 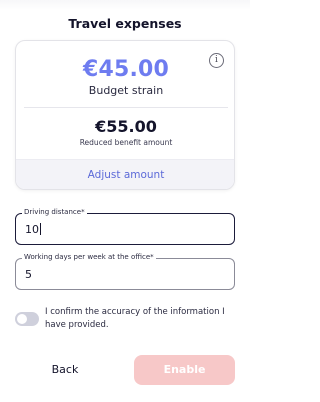 What do you see at coordinates (54, 212) in the screenshot?
I see `driving-distance-label: Driving distance*` at bounding box center [54, 212].